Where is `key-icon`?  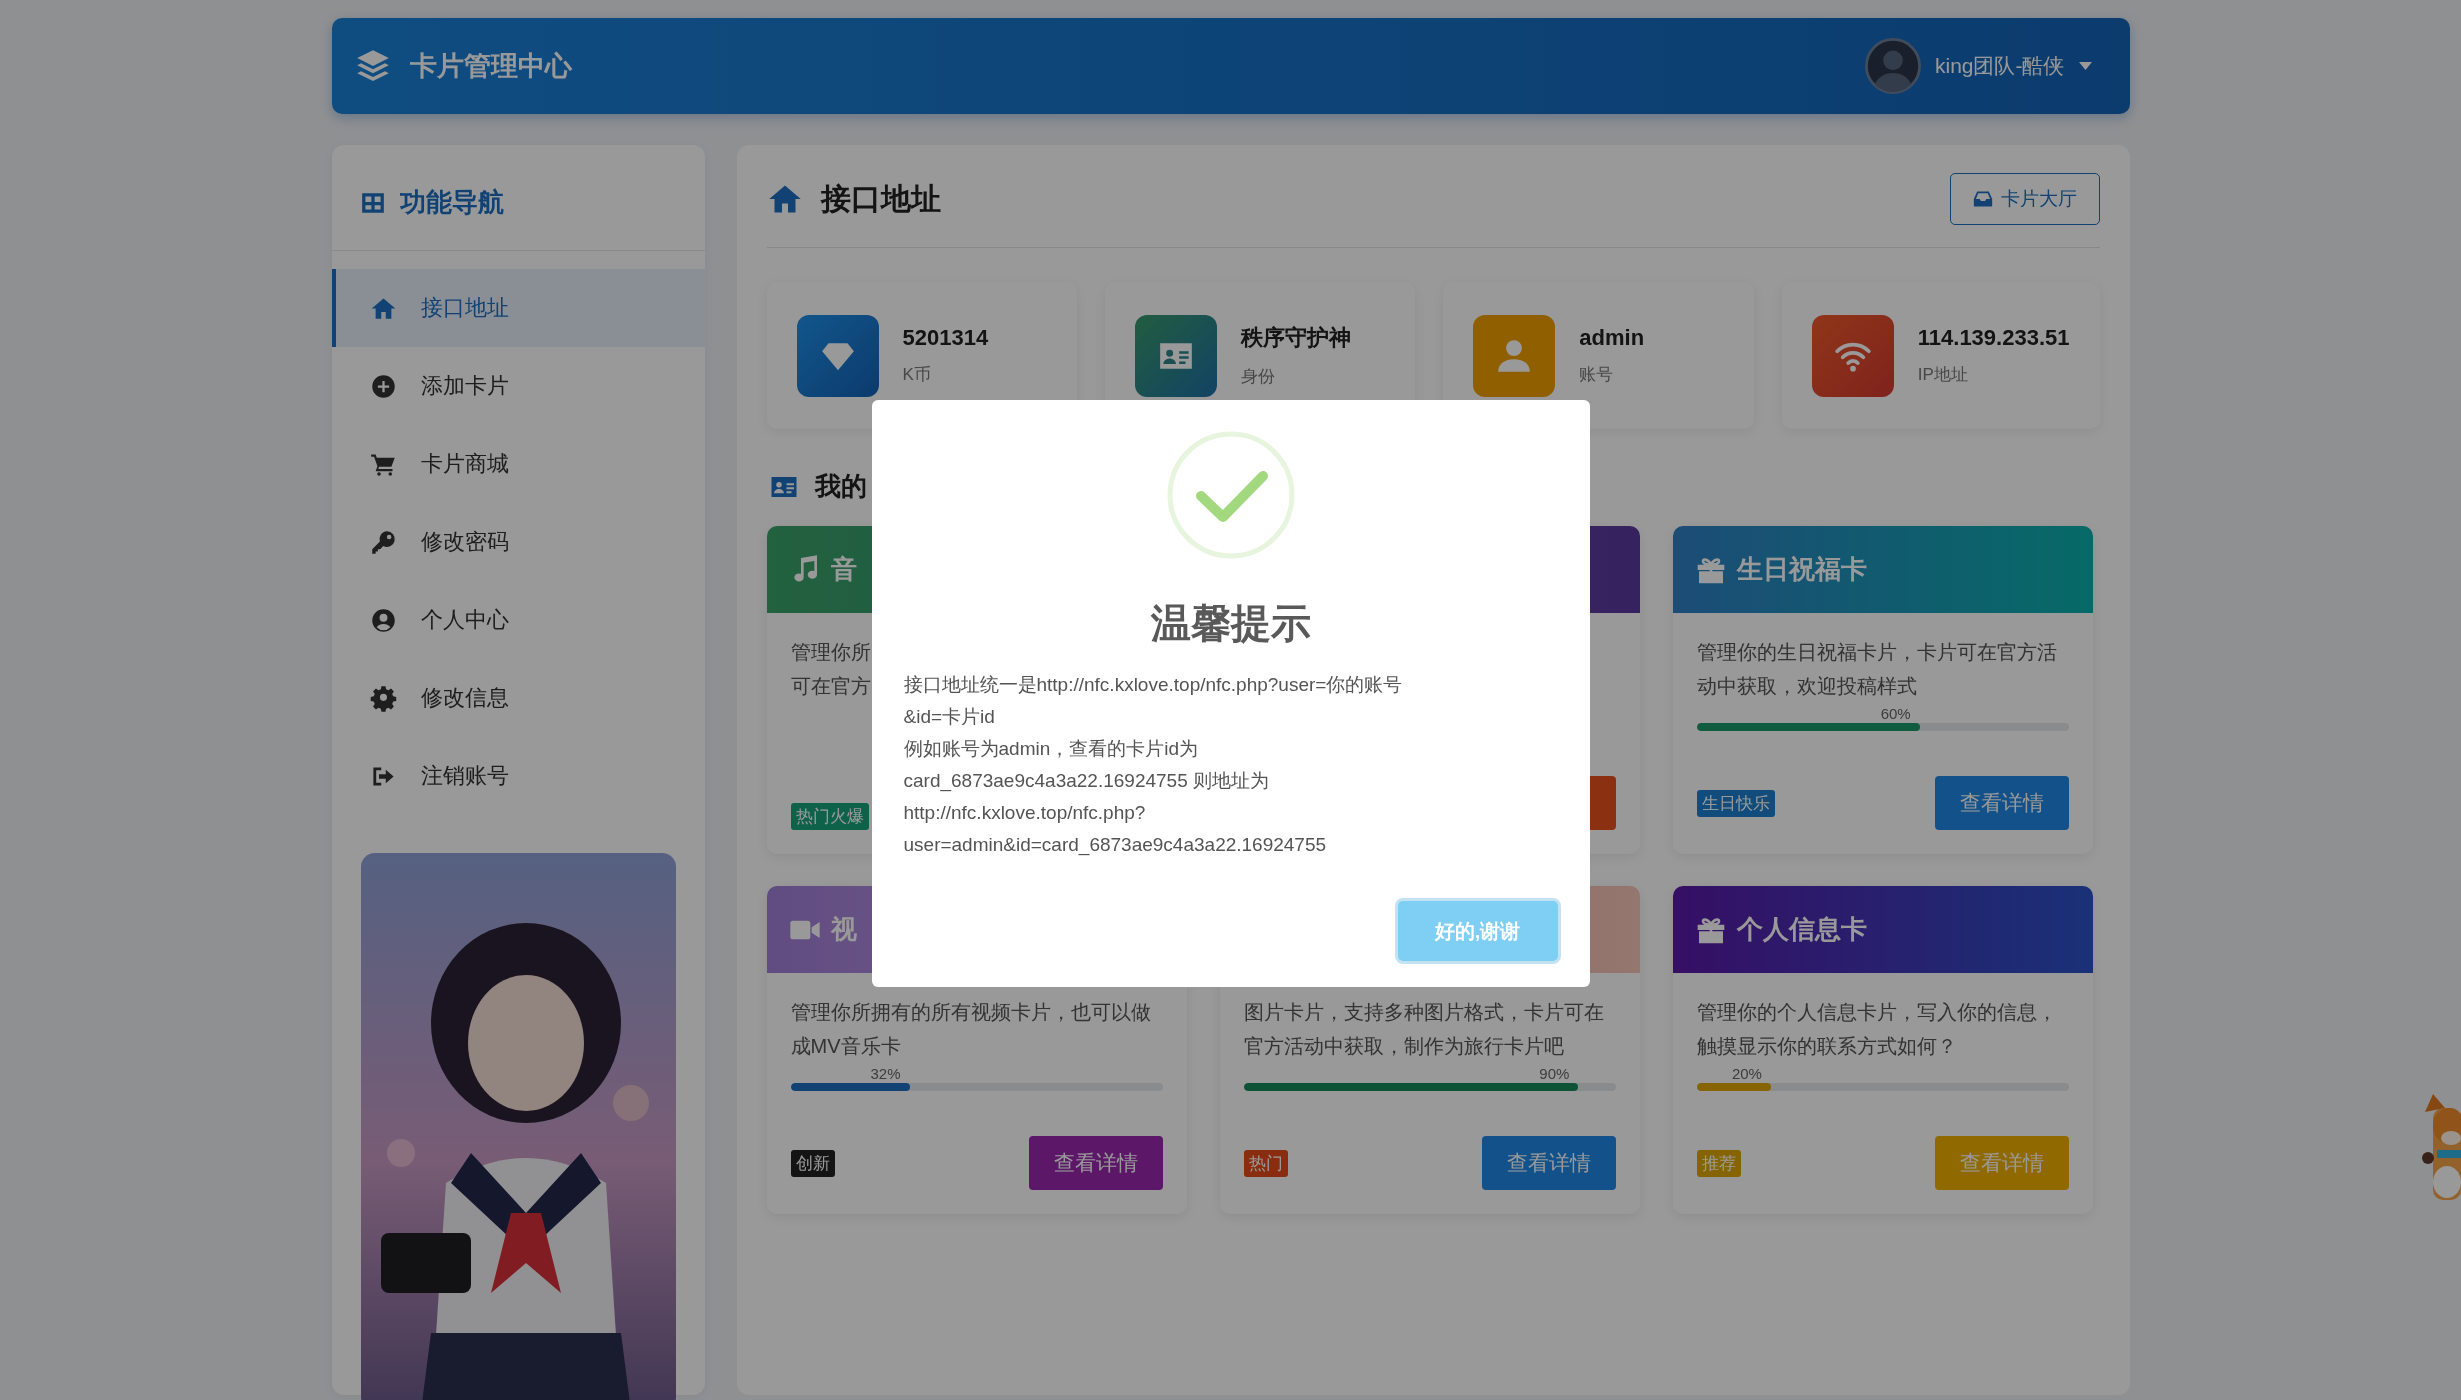
key-icon is located at coordinates (383, 542).